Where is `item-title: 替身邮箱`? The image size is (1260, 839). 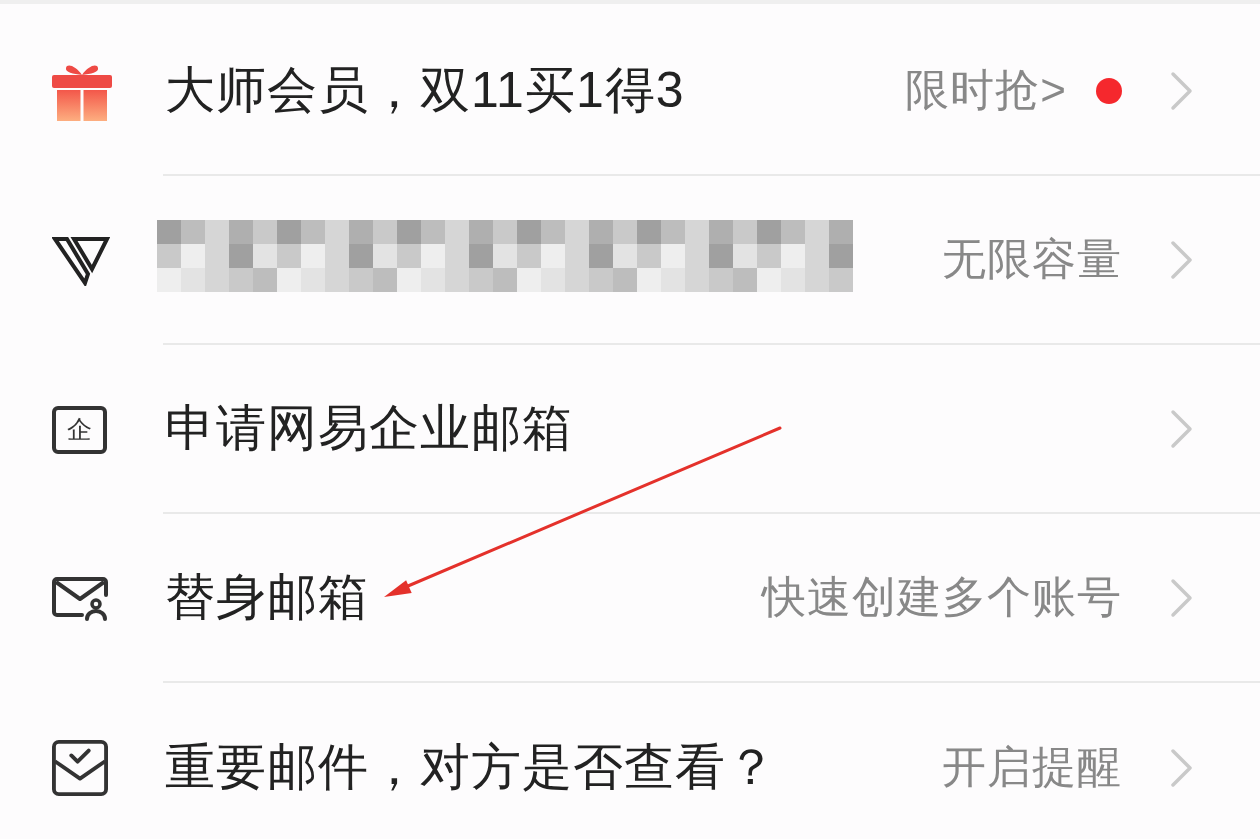
item-title: 替身邮箱 is located at coordinates (267, 597).